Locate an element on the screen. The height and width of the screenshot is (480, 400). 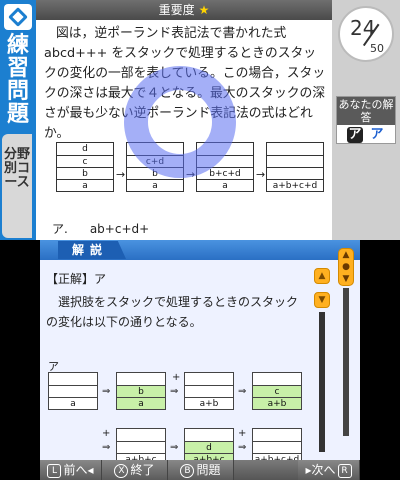
question-counter: 24 50 is located at coordinates (366, 34).